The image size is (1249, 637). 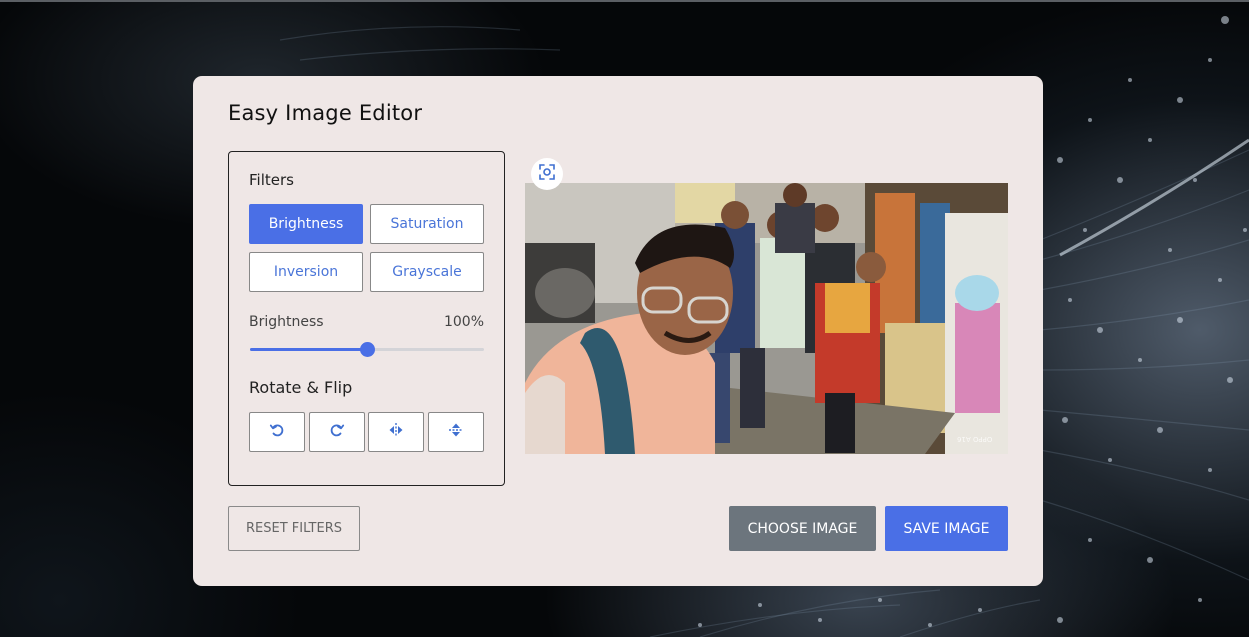 I want to click on flip-horizontal-icon, so click(x=396, y=432).